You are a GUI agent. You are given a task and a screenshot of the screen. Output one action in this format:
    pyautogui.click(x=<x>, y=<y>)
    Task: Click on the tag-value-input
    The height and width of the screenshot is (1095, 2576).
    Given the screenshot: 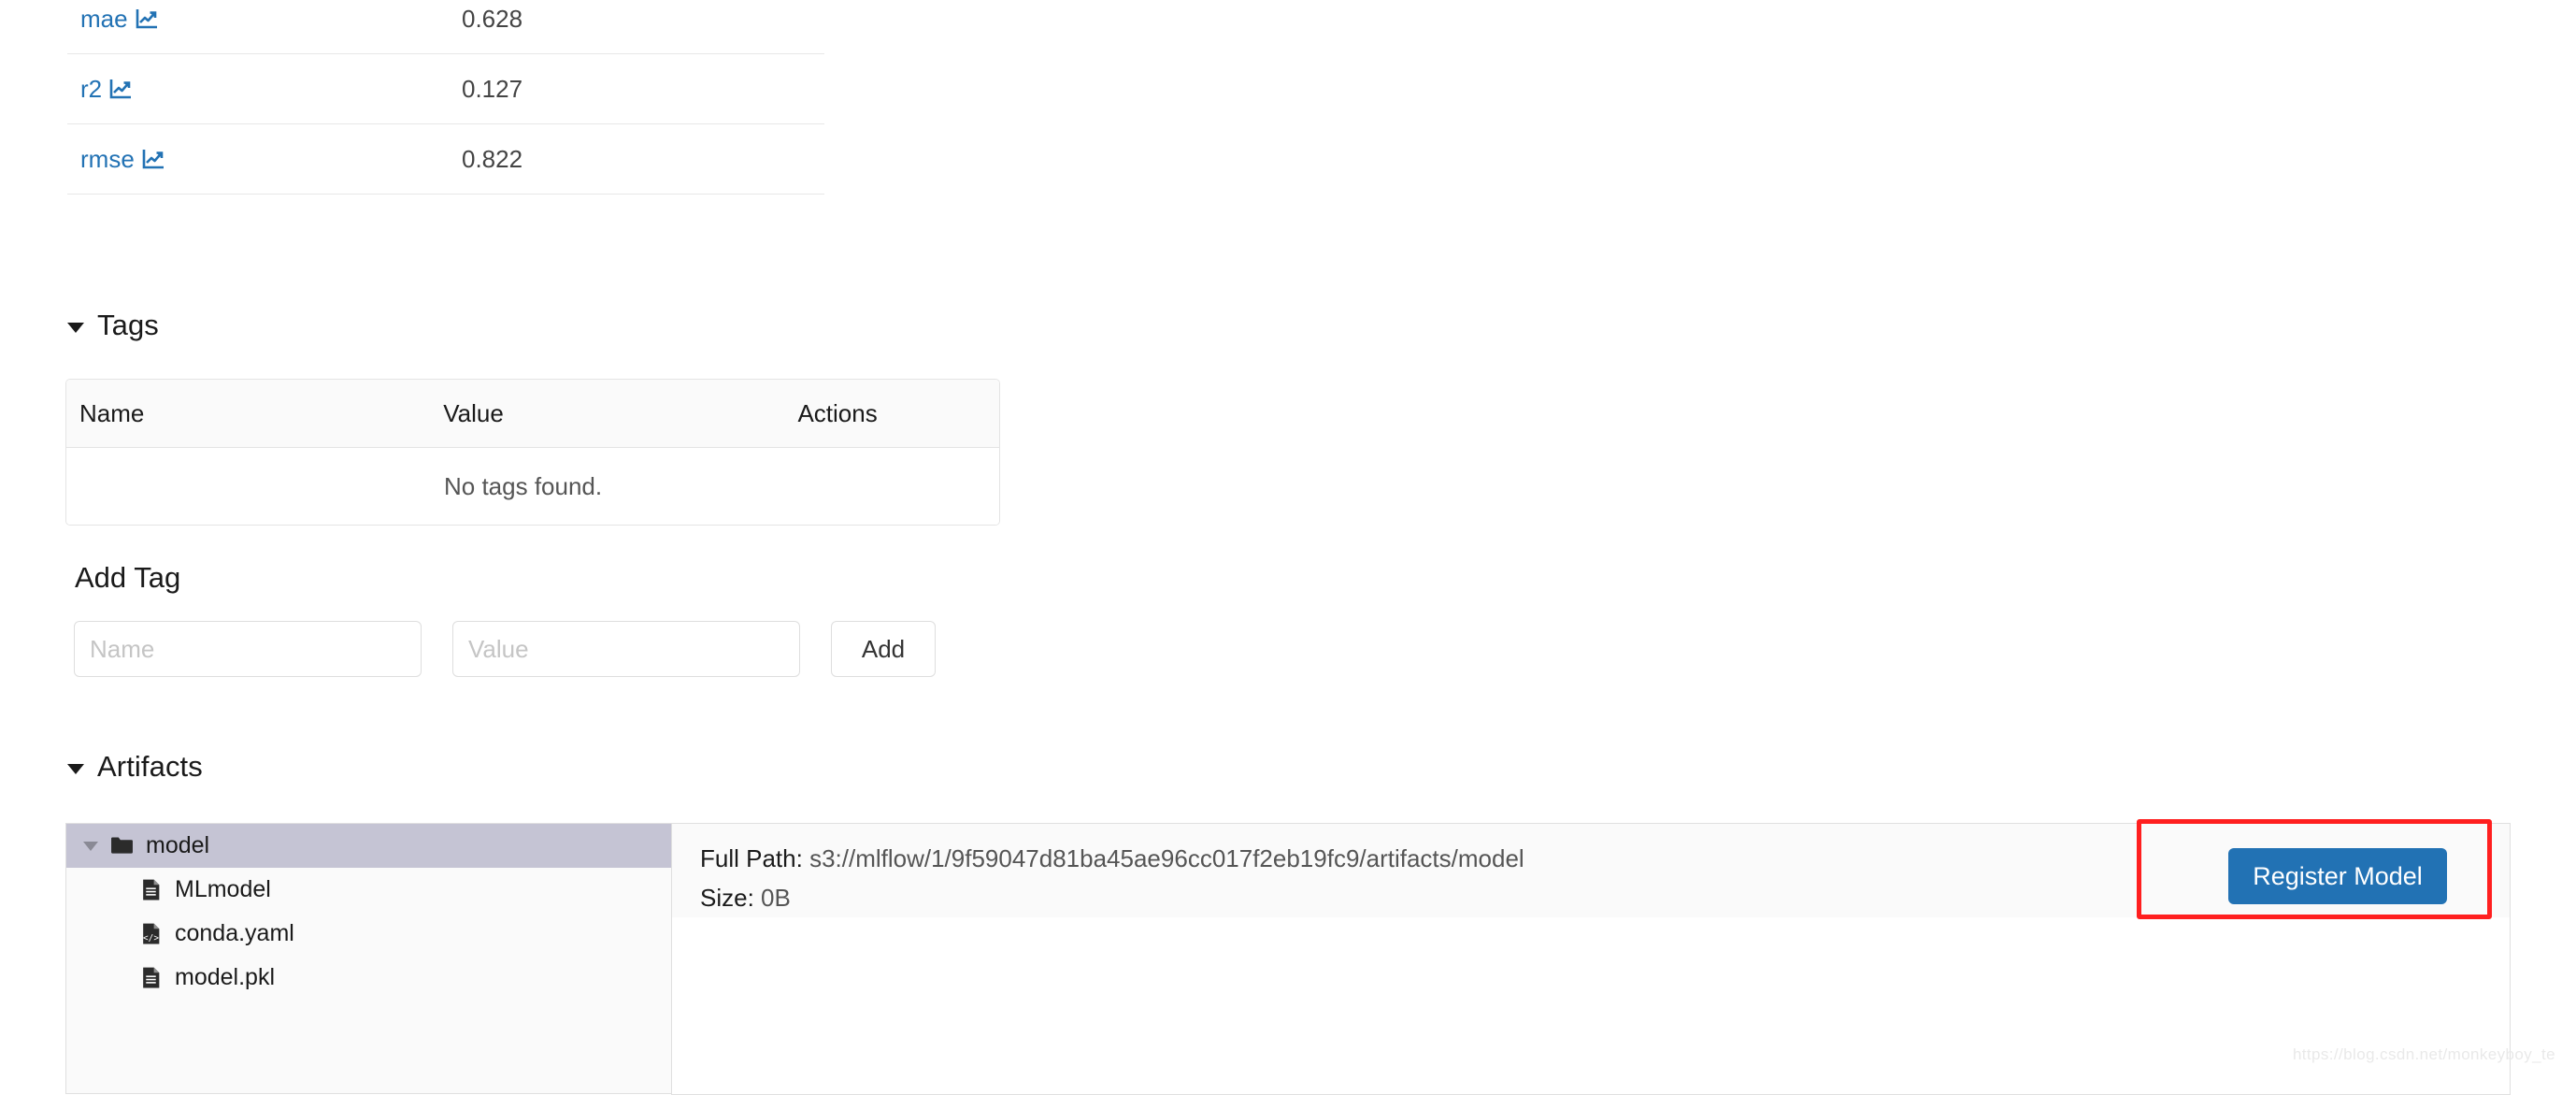 What is the action you would take?
    pyautogui.click(x=626, y=649)
    